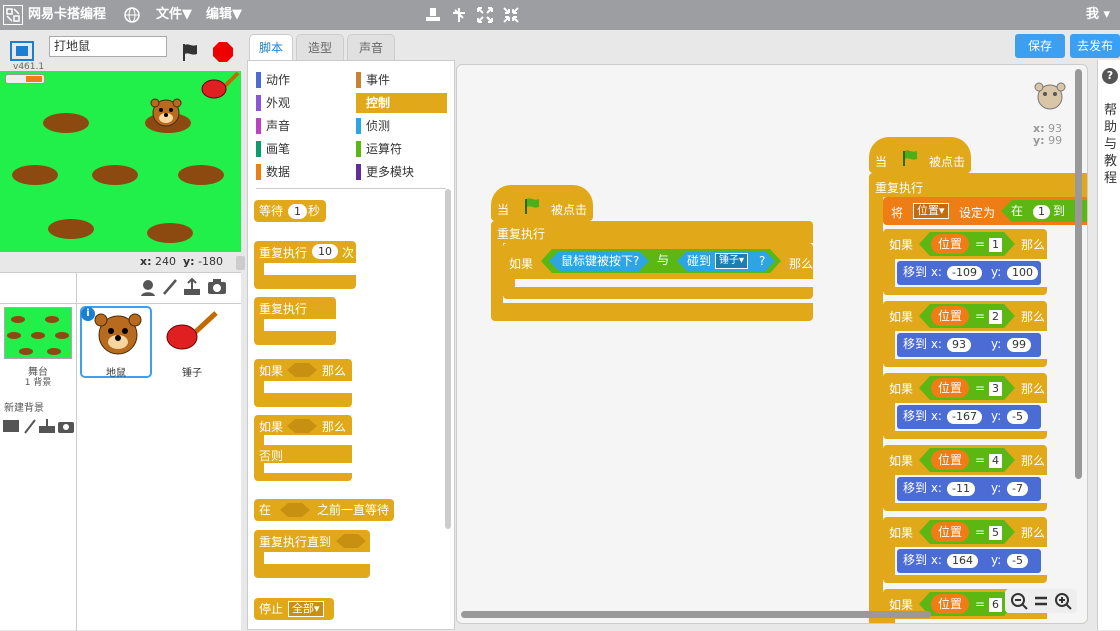 This screenshot has height=631, width=1120. Describe the element at coordinates (22, 51) in the screenshot. I see `fullscreen-icon` at that location.